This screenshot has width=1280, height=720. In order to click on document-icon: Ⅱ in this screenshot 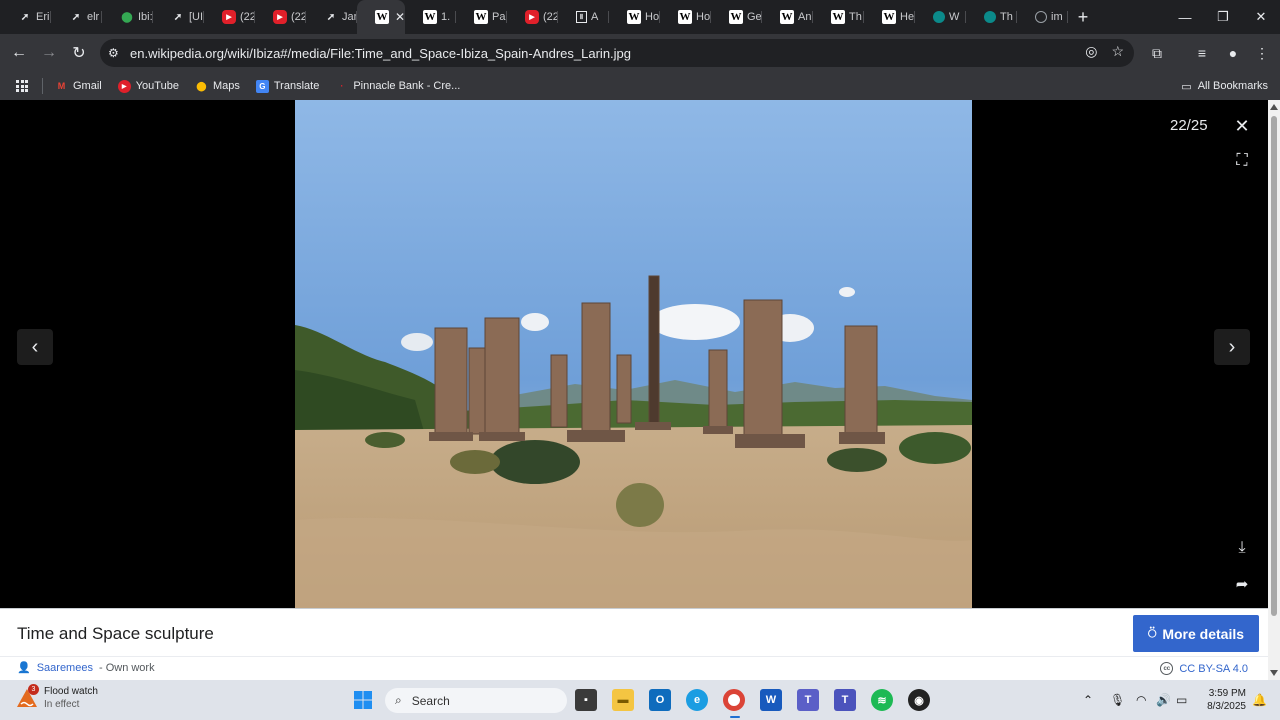, I will do `click(581, 17)`.